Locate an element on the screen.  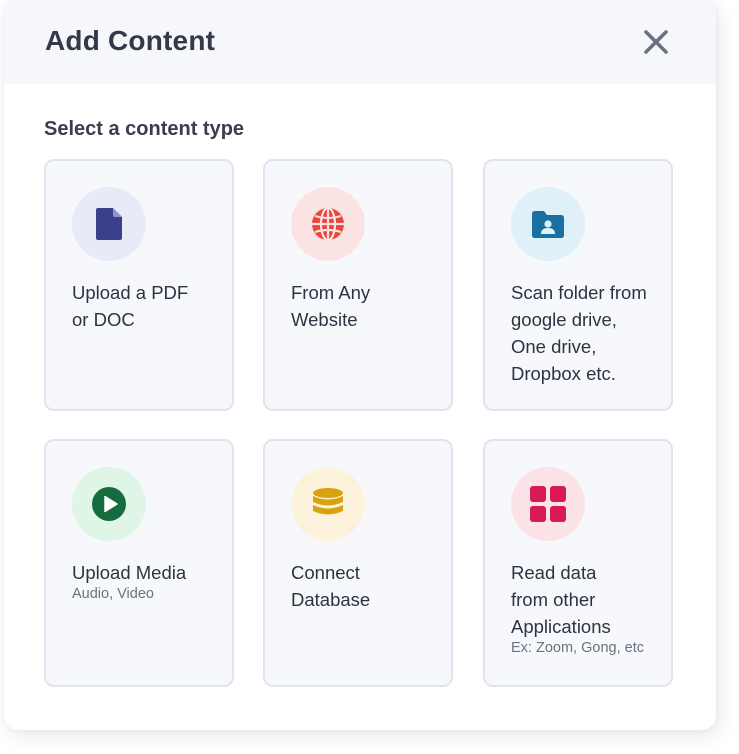
card-label: Read data from other Applications is located at coordinates (561, 599).